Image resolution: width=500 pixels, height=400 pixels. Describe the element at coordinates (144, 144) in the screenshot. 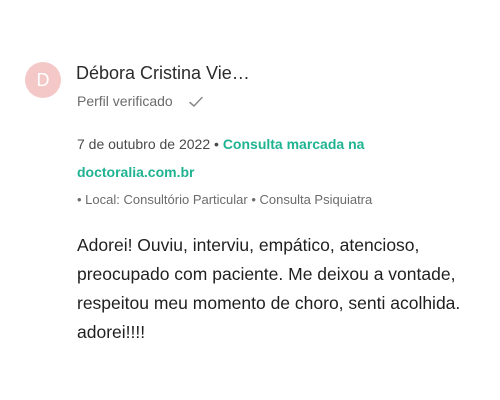

I see `review-date: 7 de outubro de 2022` at that location.